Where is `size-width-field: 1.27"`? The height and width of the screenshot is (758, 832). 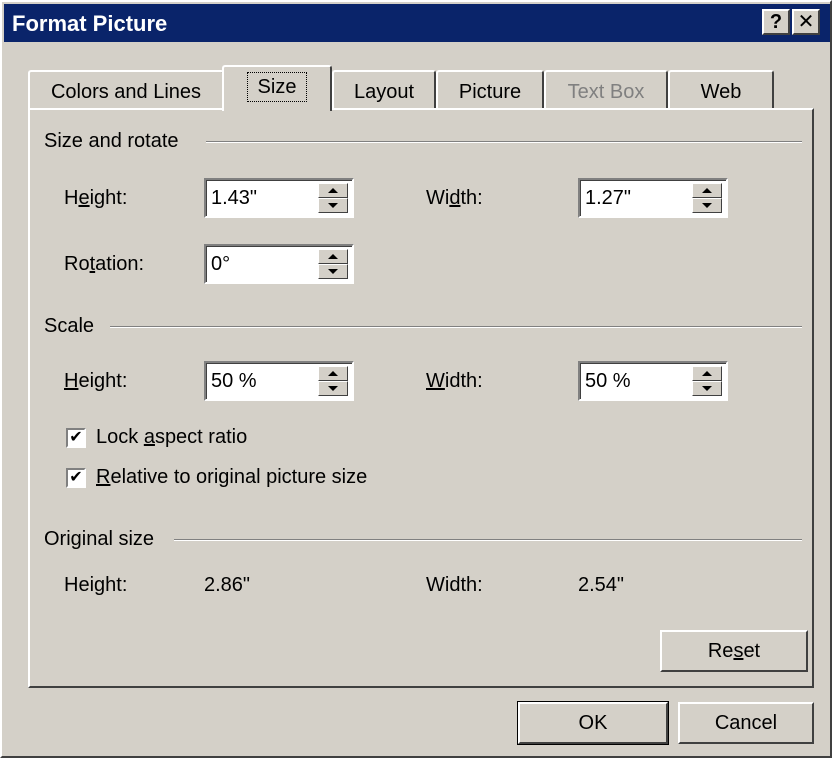
size-width-field: 1.27" is located at coordinates (653, 198).